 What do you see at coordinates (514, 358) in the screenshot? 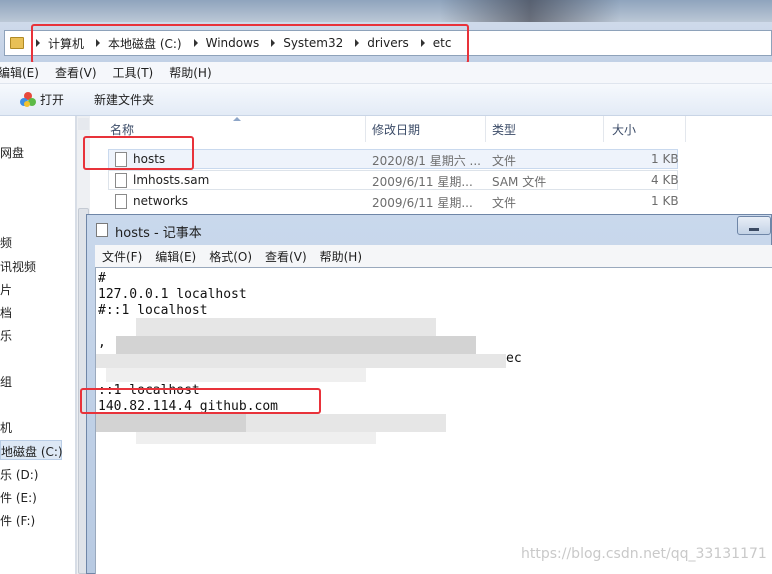
I see `partial-text: ec` at bounding box center [514, 358].